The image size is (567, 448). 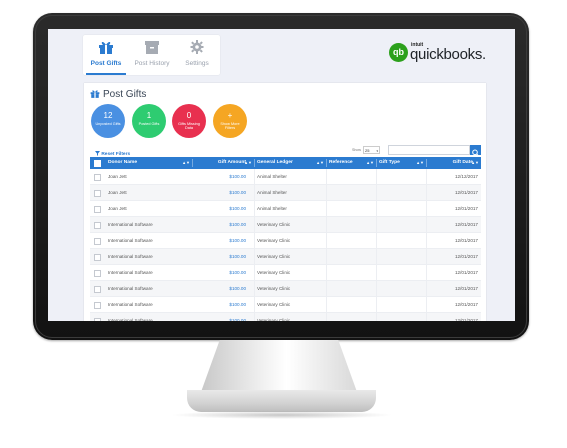 I want to click on nav-tabs: Post Gifts Post History Settings, so click(x=151, y=55).